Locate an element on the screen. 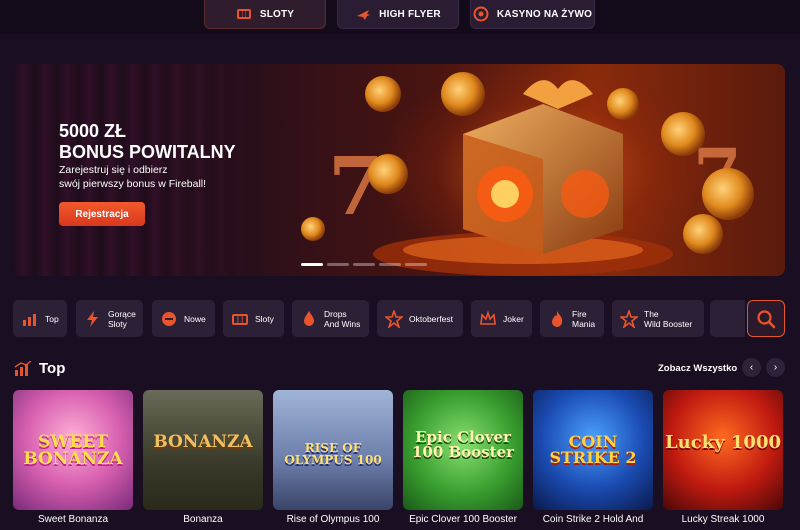 The image size is (800, 530). category-wild-booster: The Wild Booster is located at coordinates (658, 318).